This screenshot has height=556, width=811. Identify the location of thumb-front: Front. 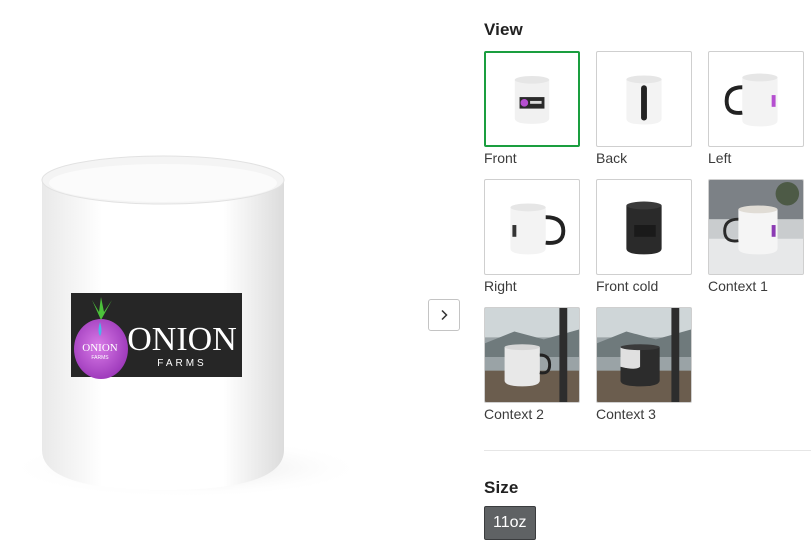
(532, 108).